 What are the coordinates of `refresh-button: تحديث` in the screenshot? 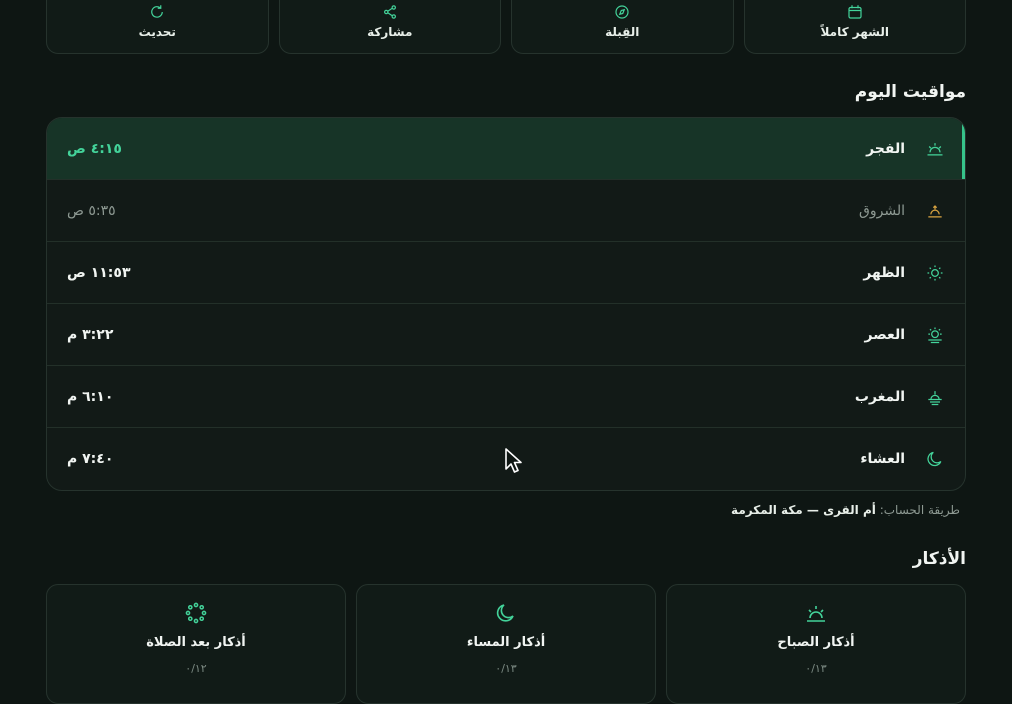 It's located at (157, 27).